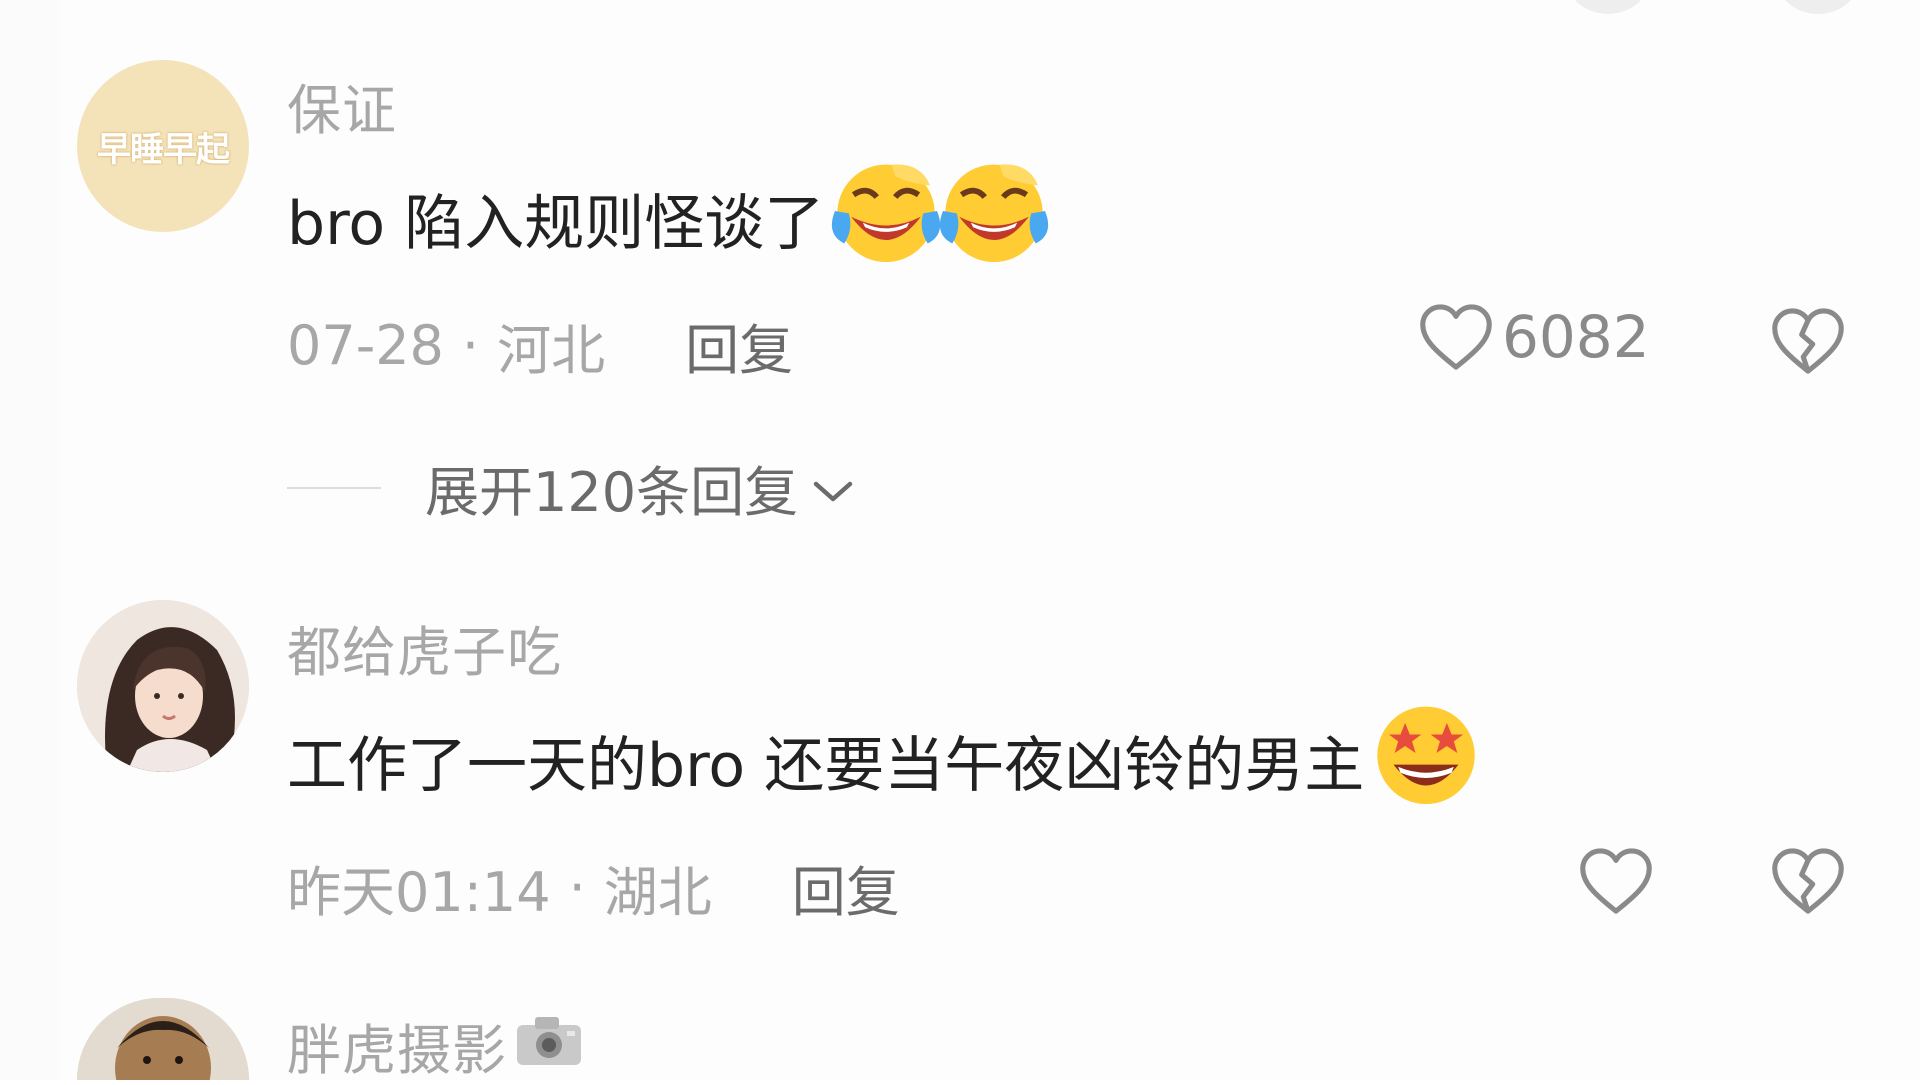 This screenshot has height=1085, width=1920. I want to click on star-struck-emoji-icon, so click(1426, 760).